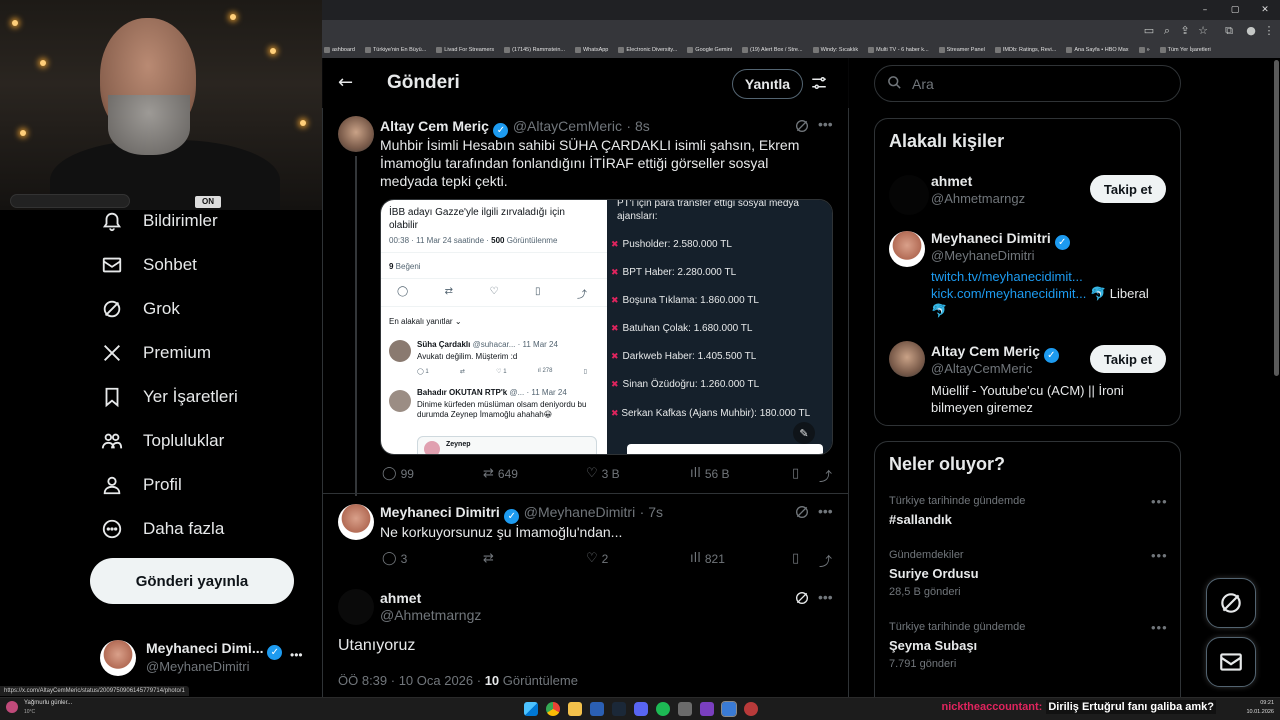 The image size is (1280, 720). What do you see at coordinates (356, 522) in the screenshot?
I see `tweet2-avatar` at bounding box center [356, 522].